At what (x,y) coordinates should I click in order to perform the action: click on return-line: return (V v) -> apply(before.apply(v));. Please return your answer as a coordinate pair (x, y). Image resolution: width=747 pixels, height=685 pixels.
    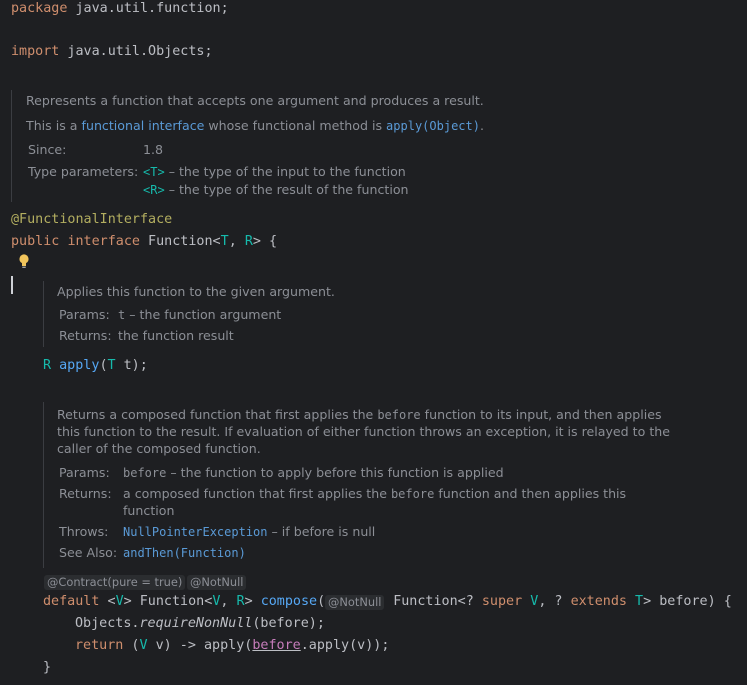
    Looking at the image, I should click on (232, 645).